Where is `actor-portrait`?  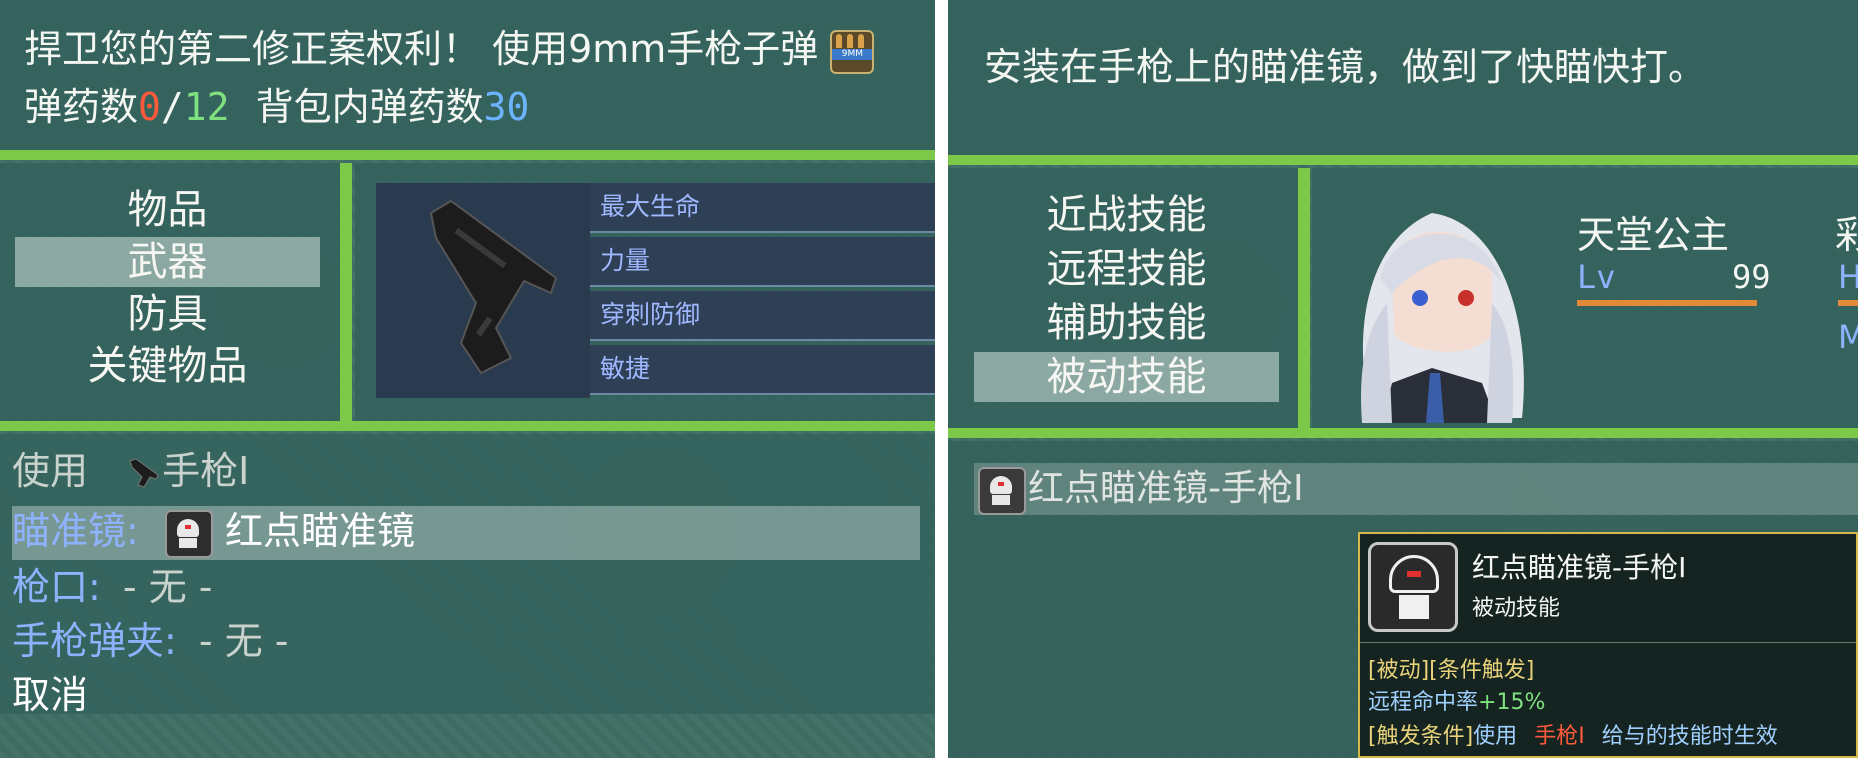 actor-portrait is located at coordinates (1442, 318).